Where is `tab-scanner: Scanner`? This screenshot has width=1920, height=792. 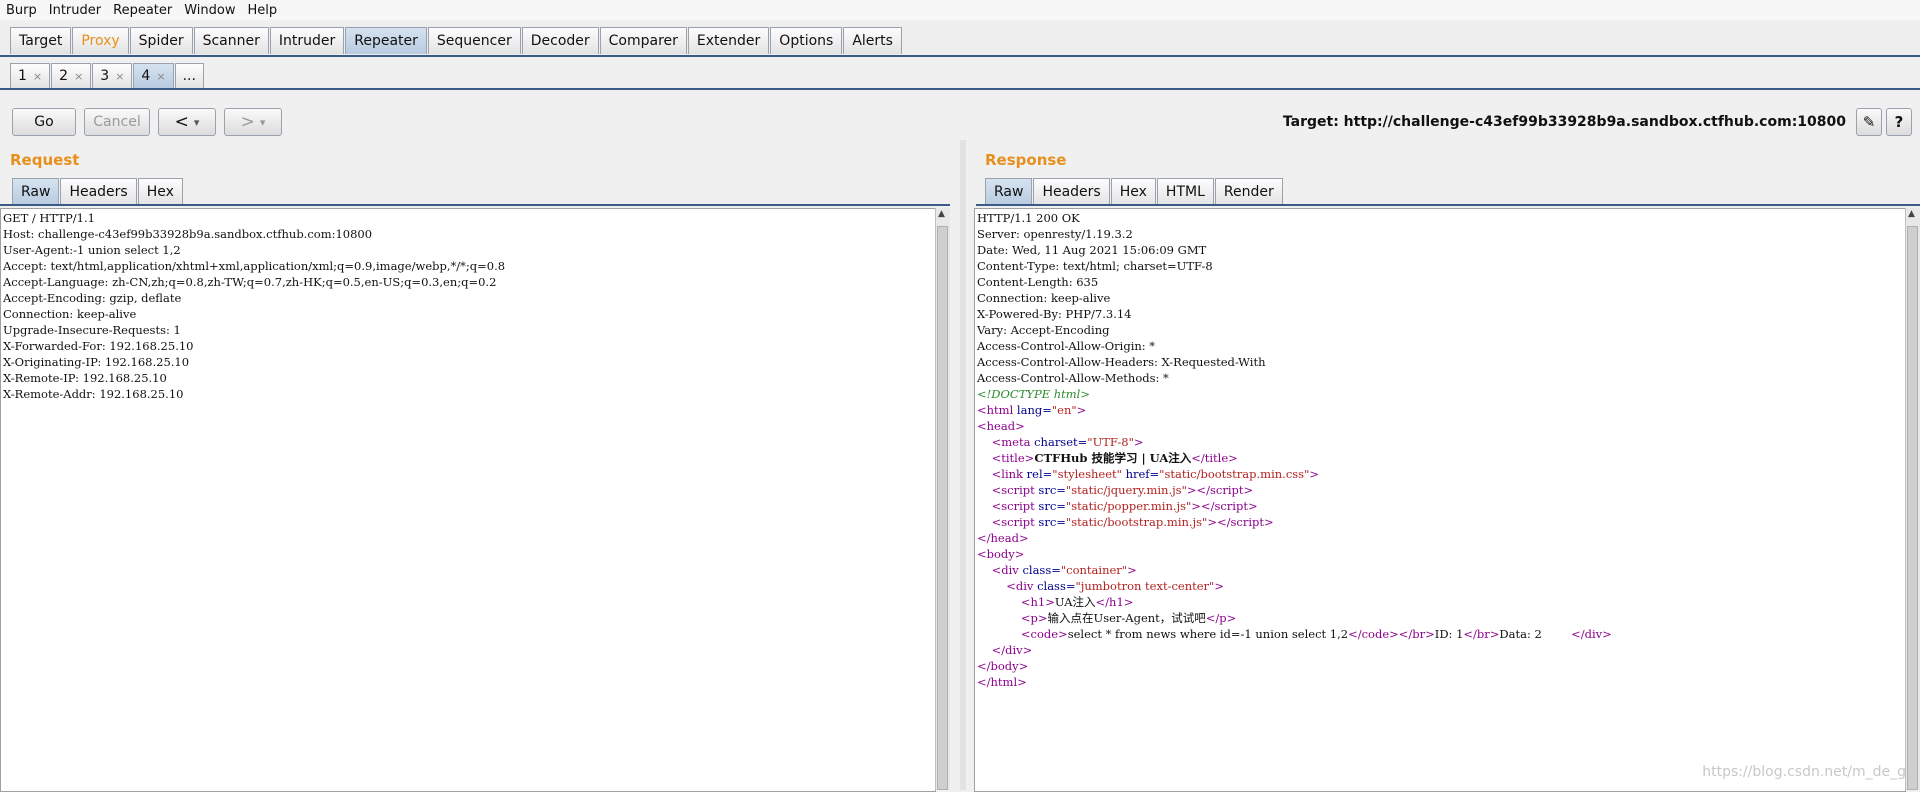 tab-scanner: Scanner is located at coordinates (231, 40).